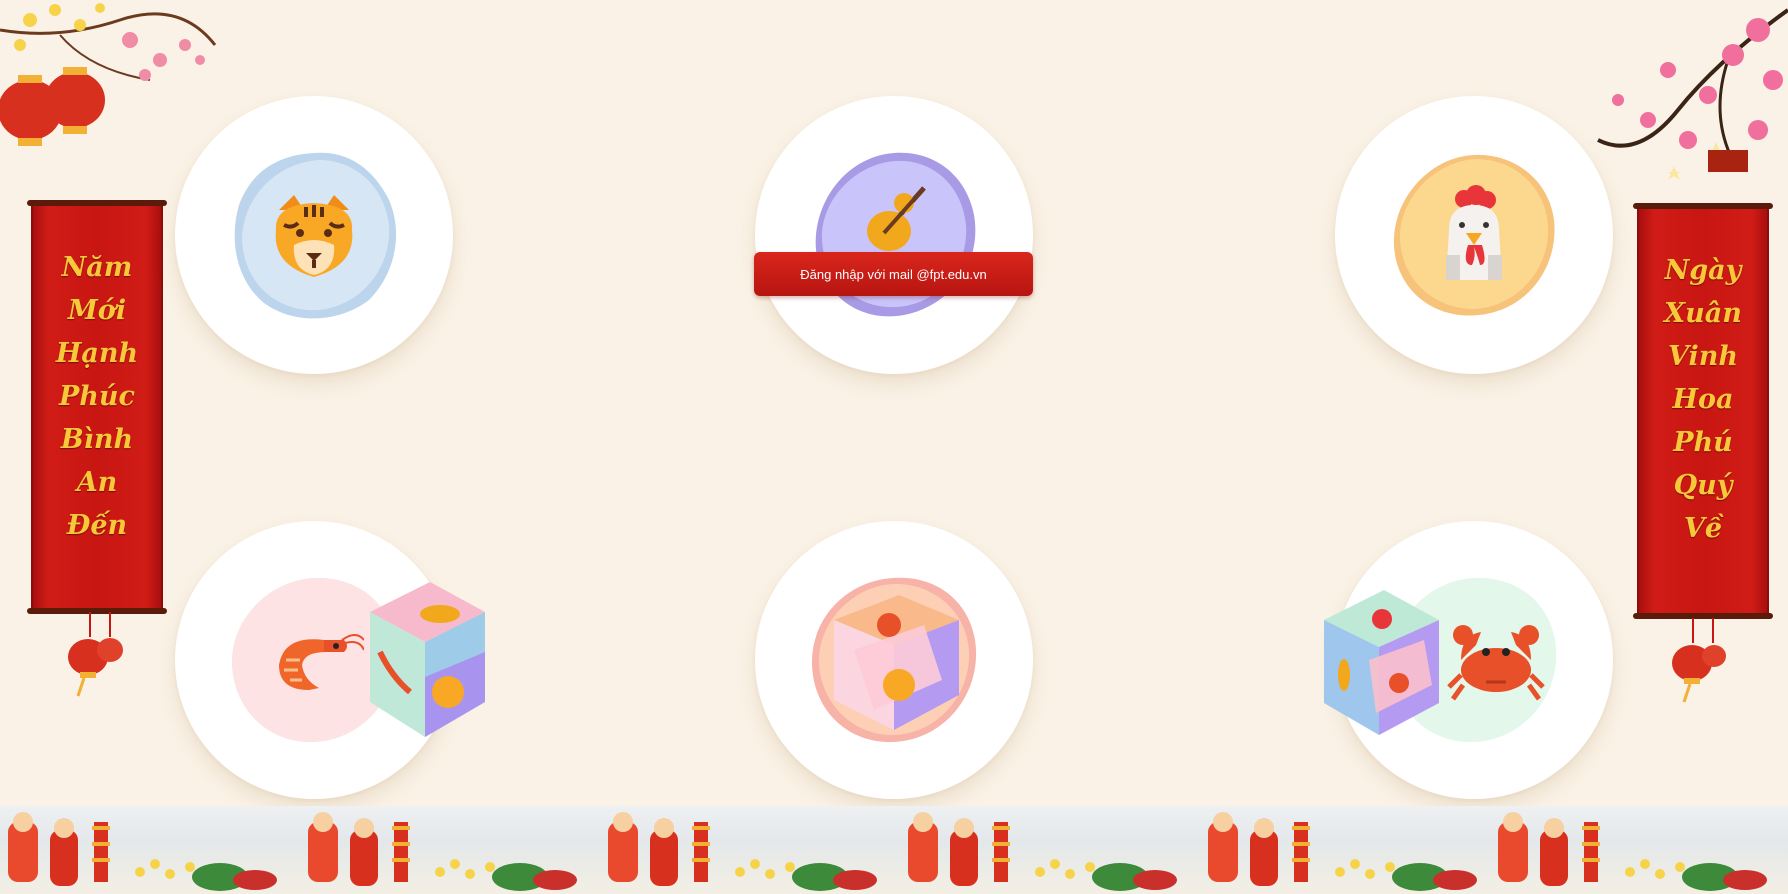  Describe the element at coordinates (97, 525) in the screenshot. I see `couplet-word: Đến` at that location.